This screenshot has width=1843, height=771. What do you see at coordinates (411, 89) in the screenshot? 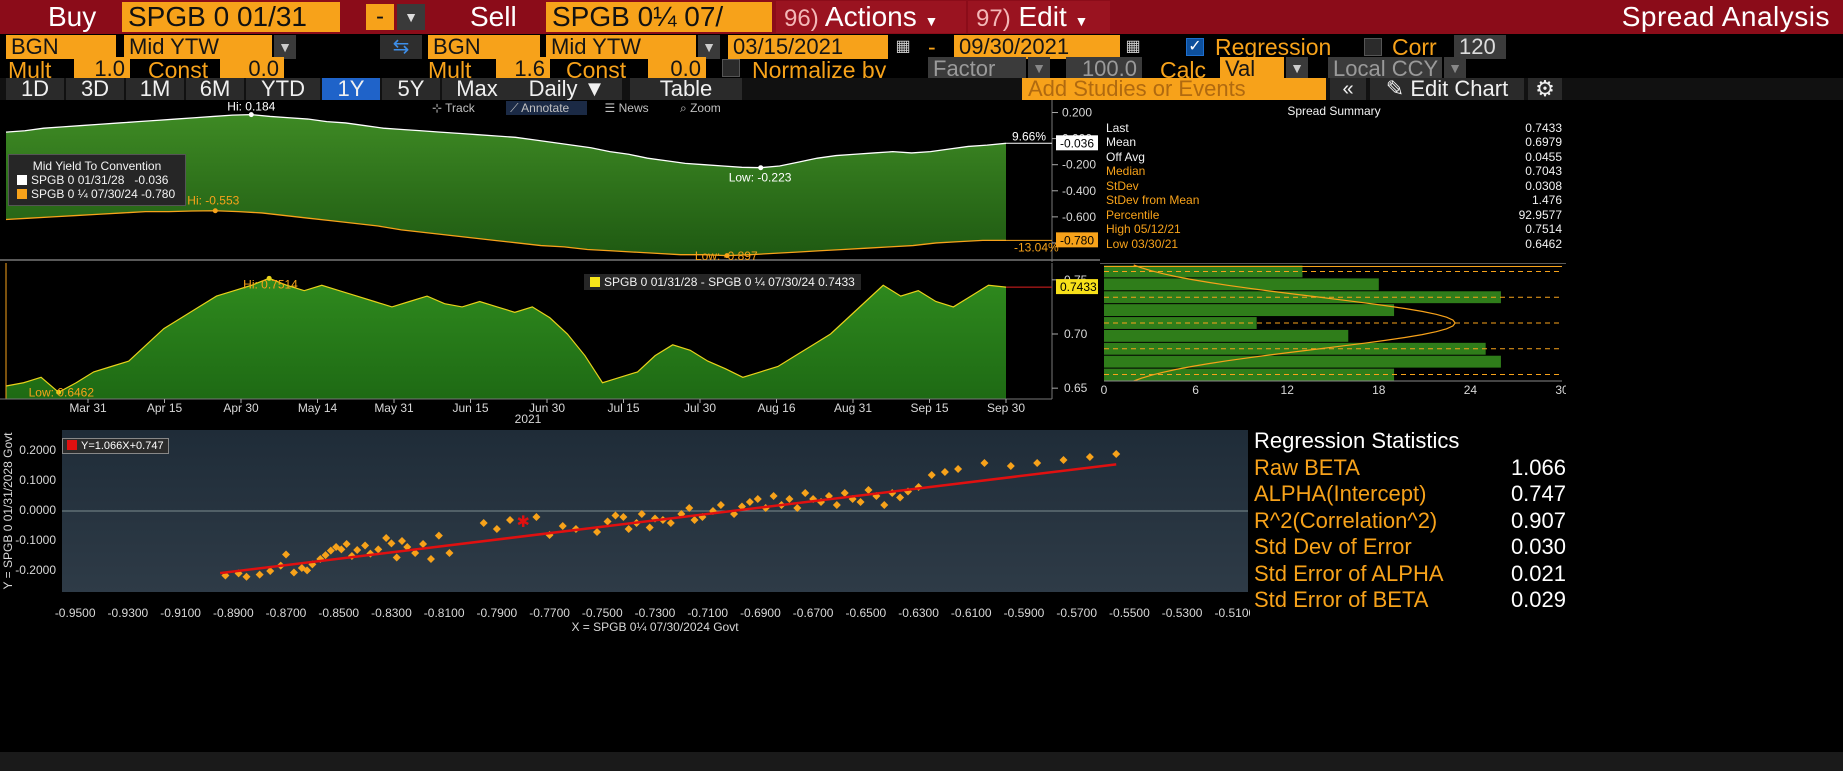
I see `tab-5y: 5Y` at bounding box center [411, 89].